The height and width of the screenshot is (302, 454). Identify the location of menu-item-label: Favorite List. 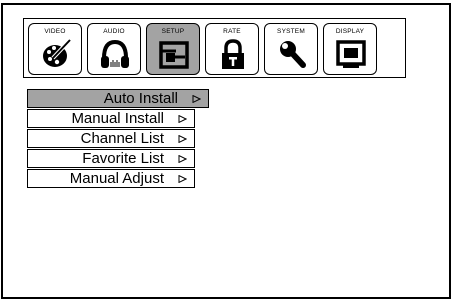
(123, 158).